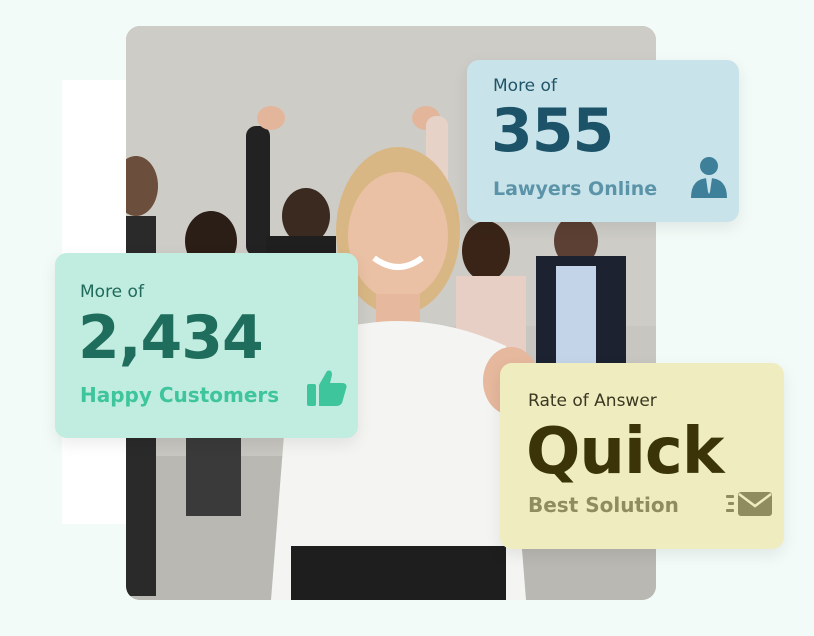 The height and width of the screenshot is (636, 814). What do you see at coordinates (709, 180) in the screenshot?
I see `lawyer-icon` at bounding box center [709, 180].